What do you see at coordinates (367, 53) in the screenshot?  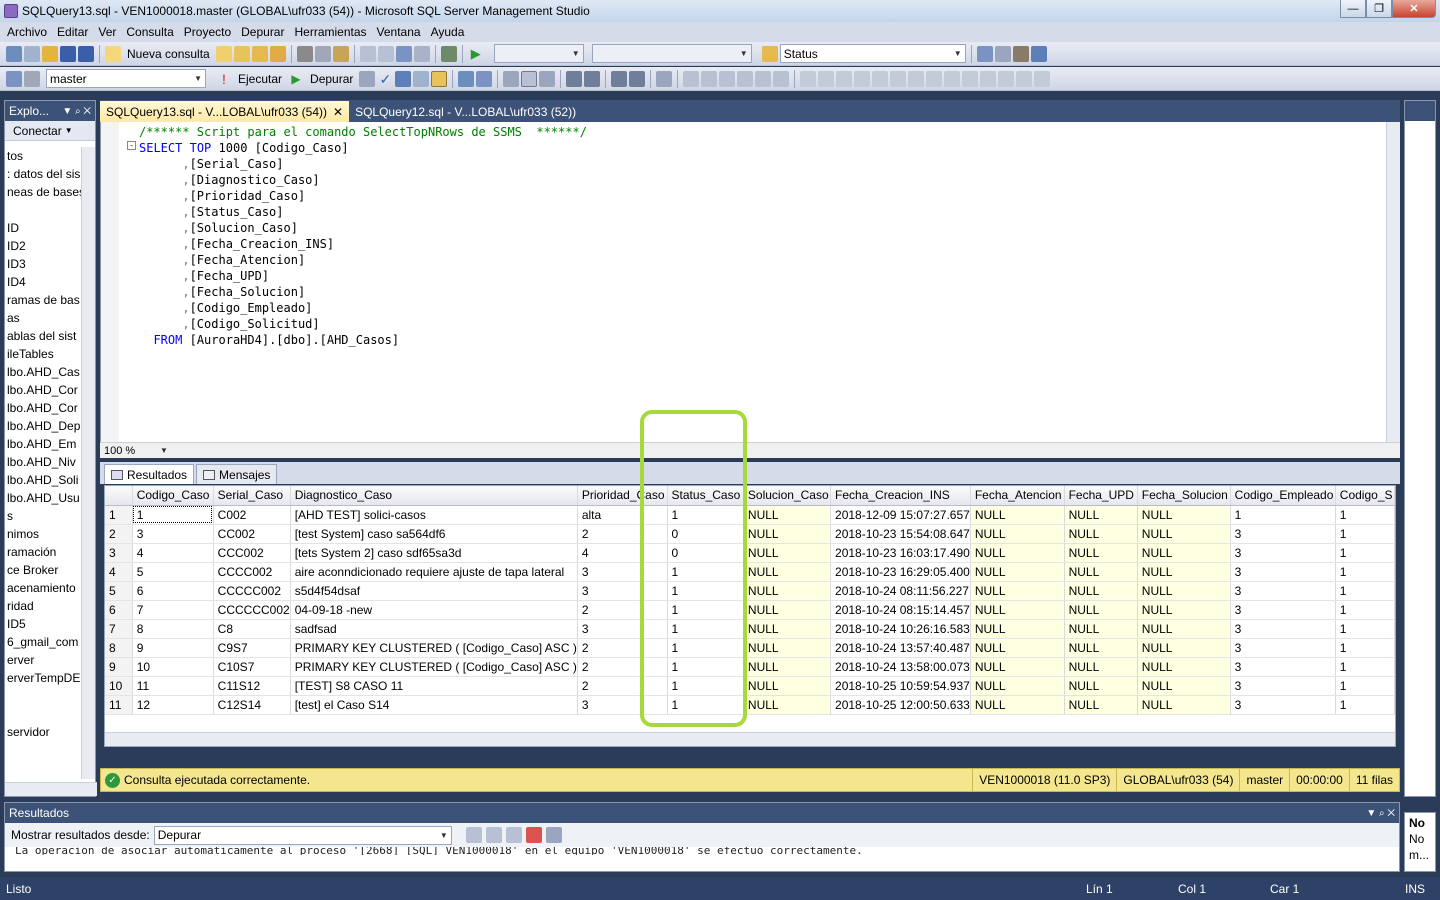 I see `undo-icon` at bounding box center [367, 53].